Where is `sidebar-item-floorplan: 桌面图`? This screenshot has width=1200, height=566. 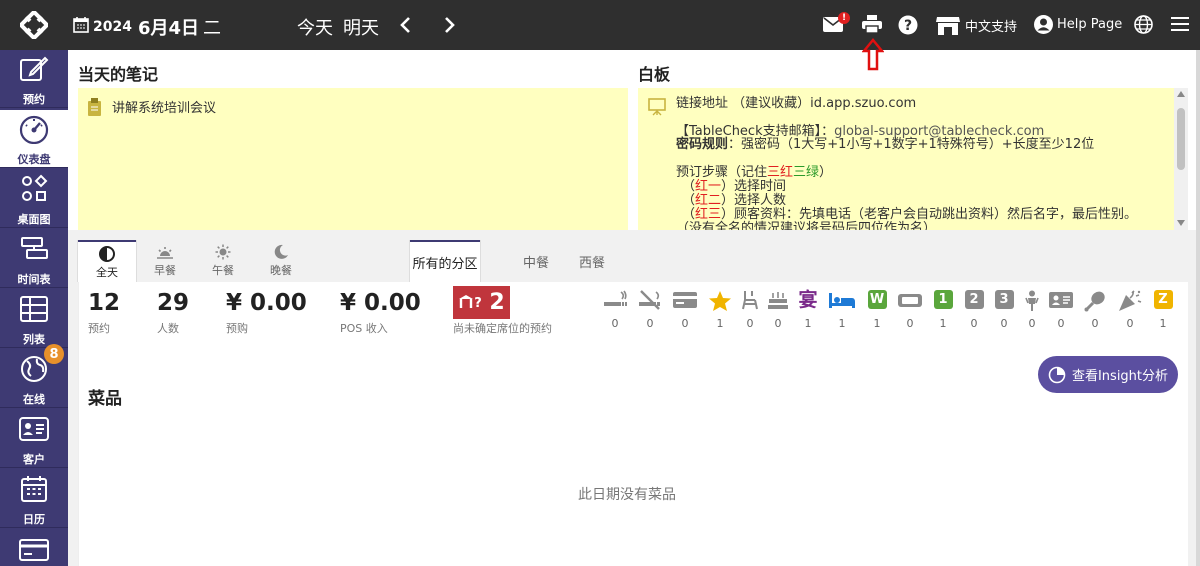
sidebar-item-floorplan: 桌面图 is located at coordinates (34, 199).